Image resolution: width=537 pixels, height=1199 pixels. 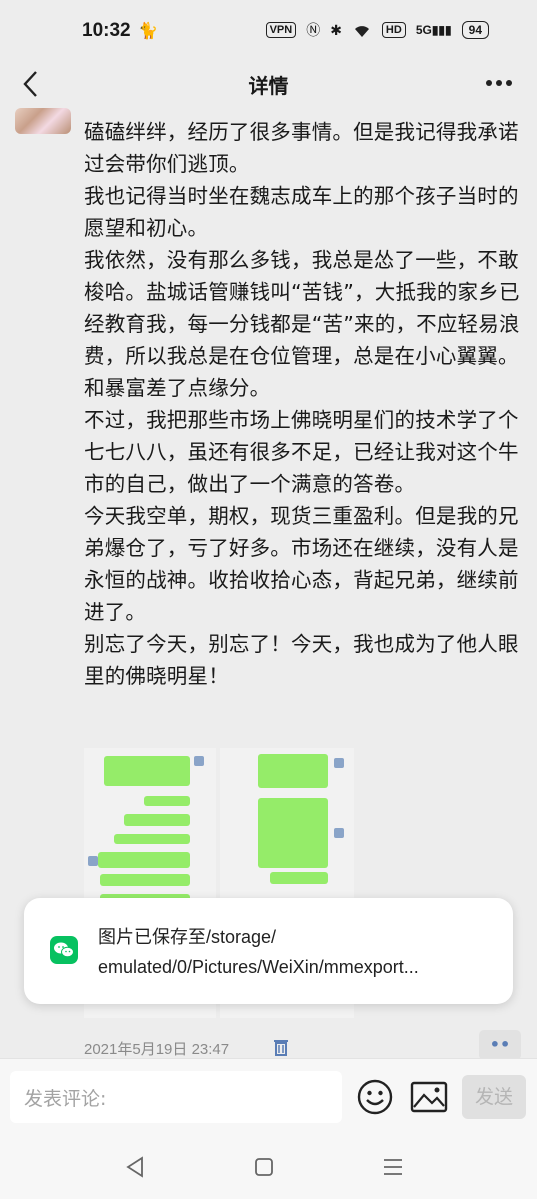 I want to click on status-icons: VPN Ⓝ ✱ HD 5G▮▮▮ 94, so click(x=377, y=30).